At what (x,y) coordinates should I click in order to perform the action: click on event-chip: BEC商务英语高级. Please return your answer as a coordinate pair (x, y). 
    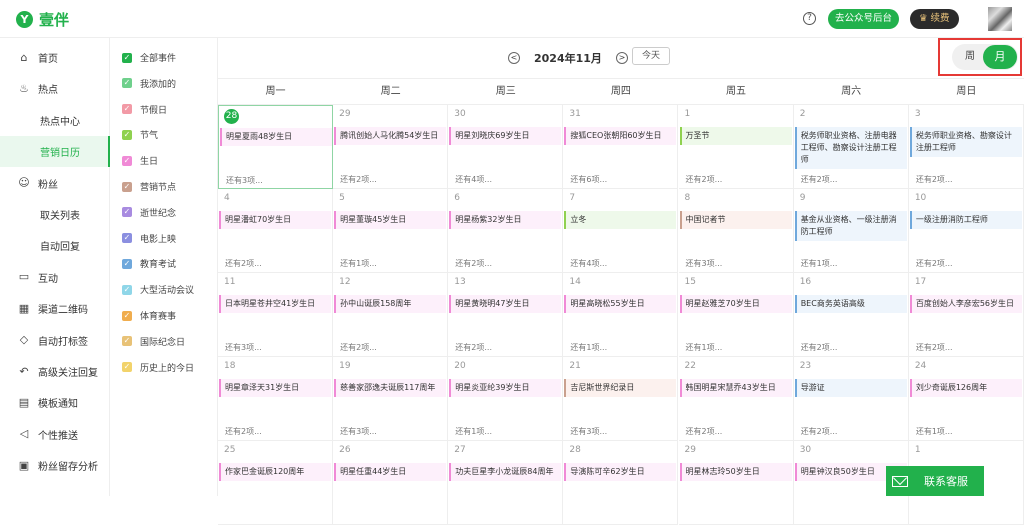
    Looking at the image, I should click on (850, 304).